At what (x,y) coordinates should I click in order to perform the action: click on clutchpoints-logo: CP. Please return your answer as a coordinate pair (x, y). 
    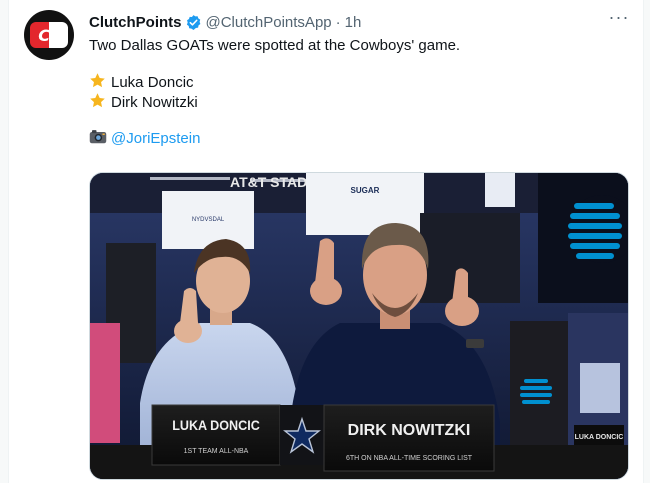
    Looking at the image, I should click on (49, 35).